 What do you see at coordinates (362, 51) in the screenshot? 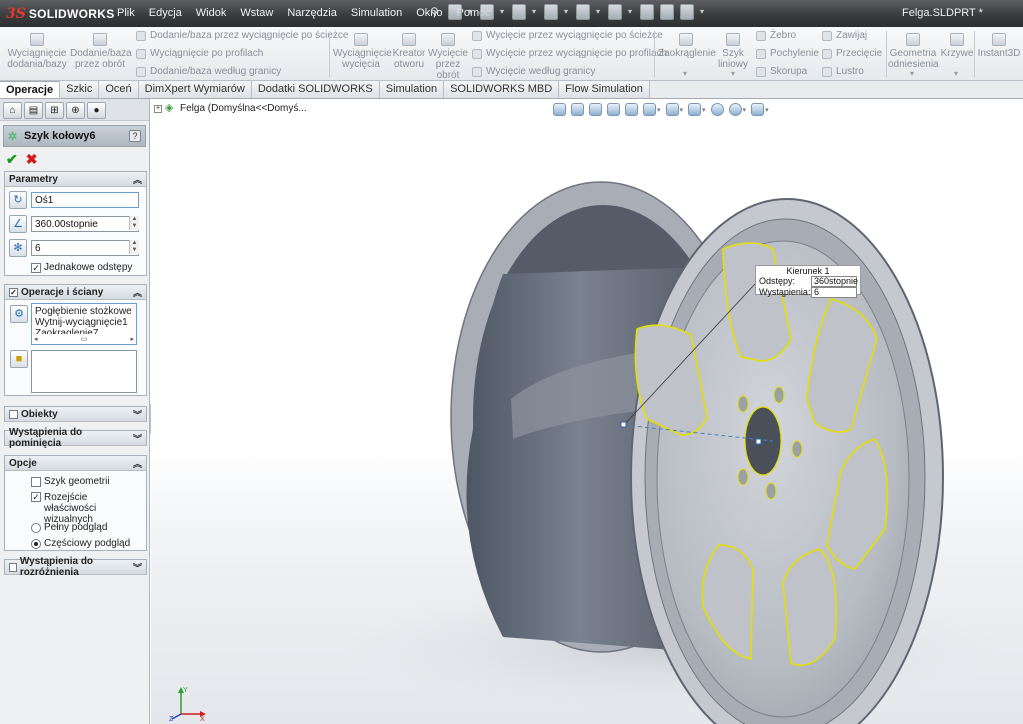
I see `extrude-cut-button: Wyciągnięcie wycięcia` at bounding box center [362, 51].